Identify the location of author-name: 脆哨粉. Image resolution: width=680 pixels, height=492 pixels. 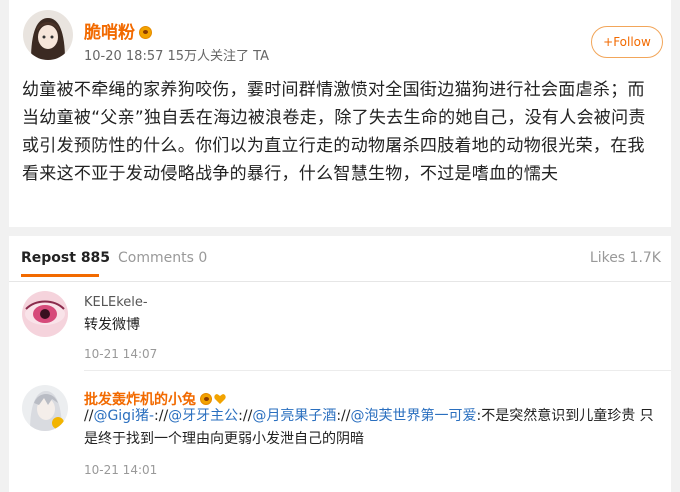
(118, 30).